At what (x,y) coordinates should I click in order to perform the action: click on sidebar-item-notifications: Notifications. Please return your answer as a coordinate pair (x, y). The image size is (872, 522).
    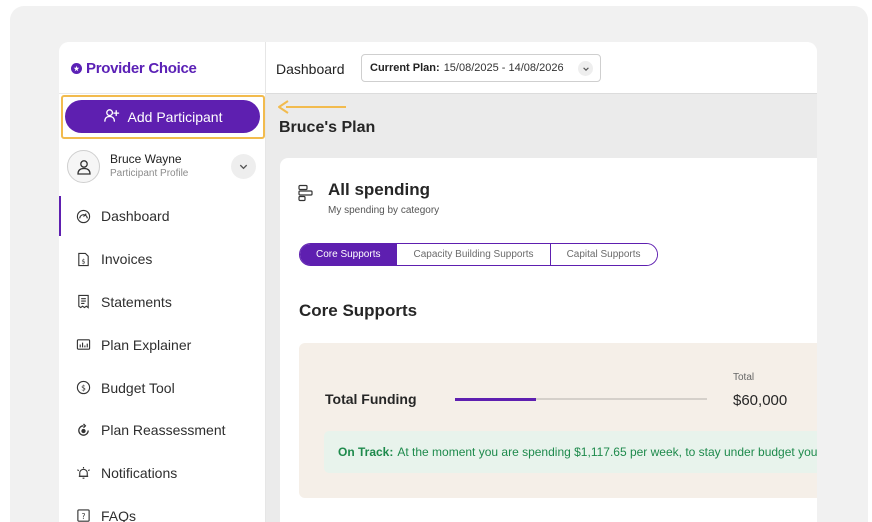
    Looking at the image, I should click on (162, 473).